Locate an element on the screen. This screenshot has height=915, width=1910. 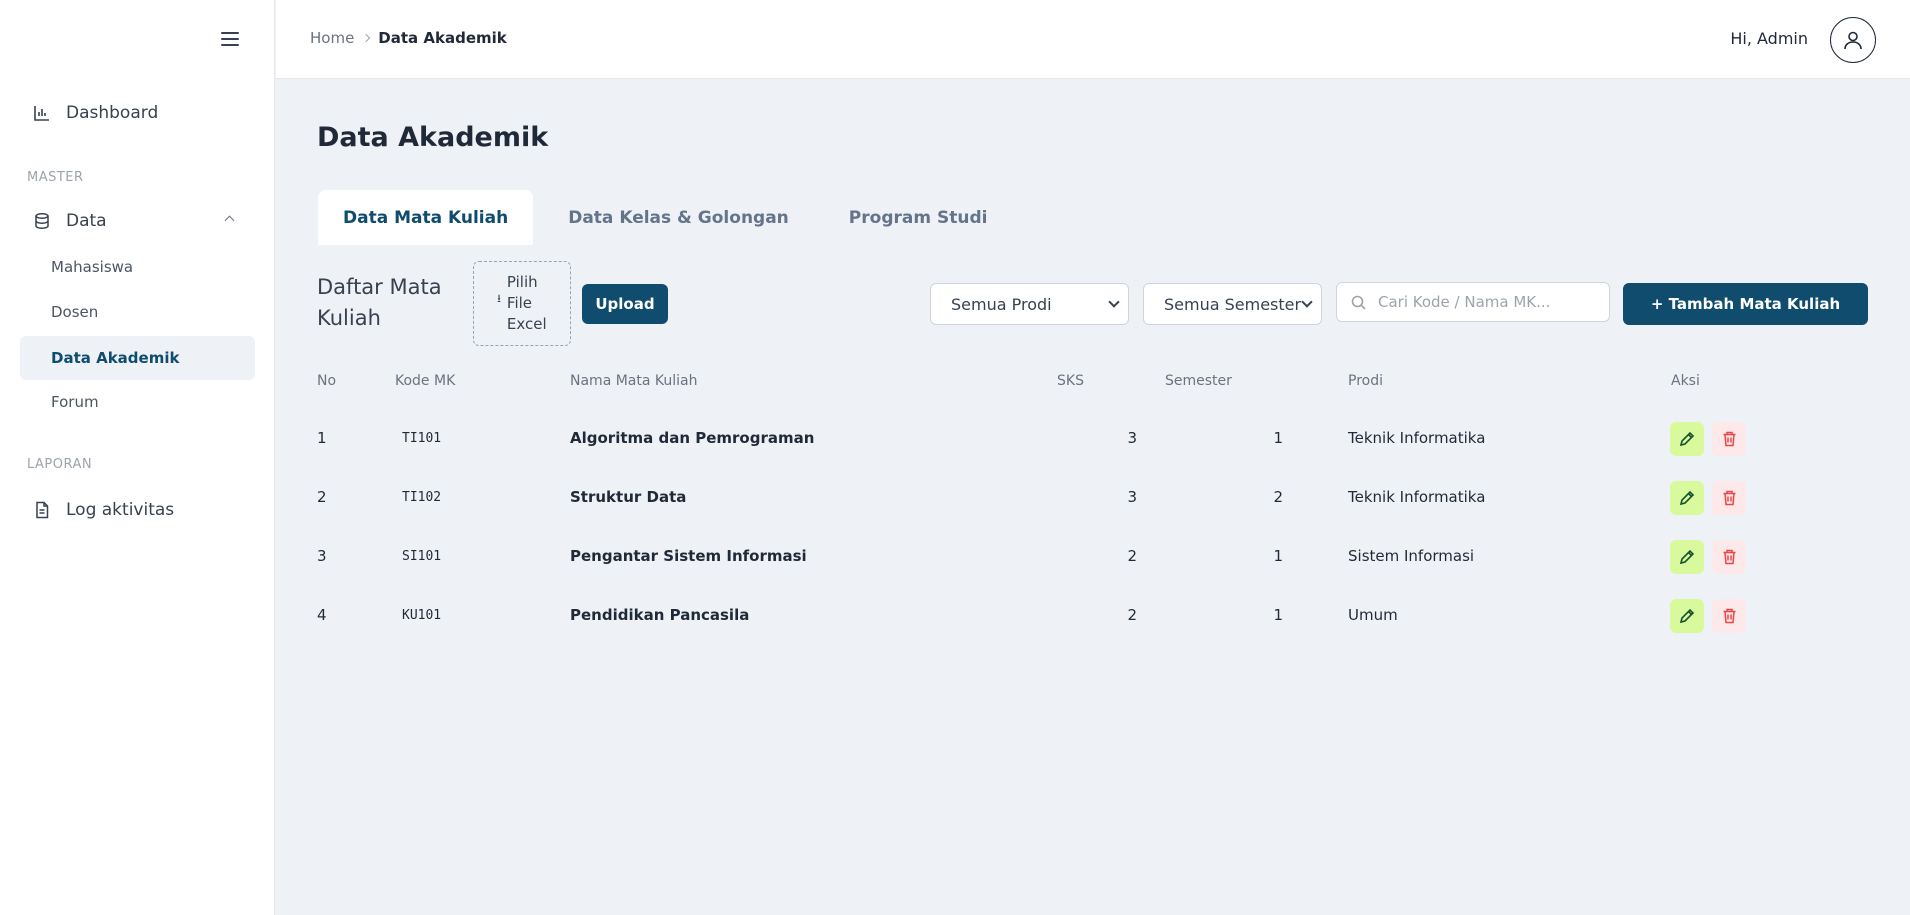
sidebar-item-data-akademik: Data Akademik is located at coordinates (137, 358).